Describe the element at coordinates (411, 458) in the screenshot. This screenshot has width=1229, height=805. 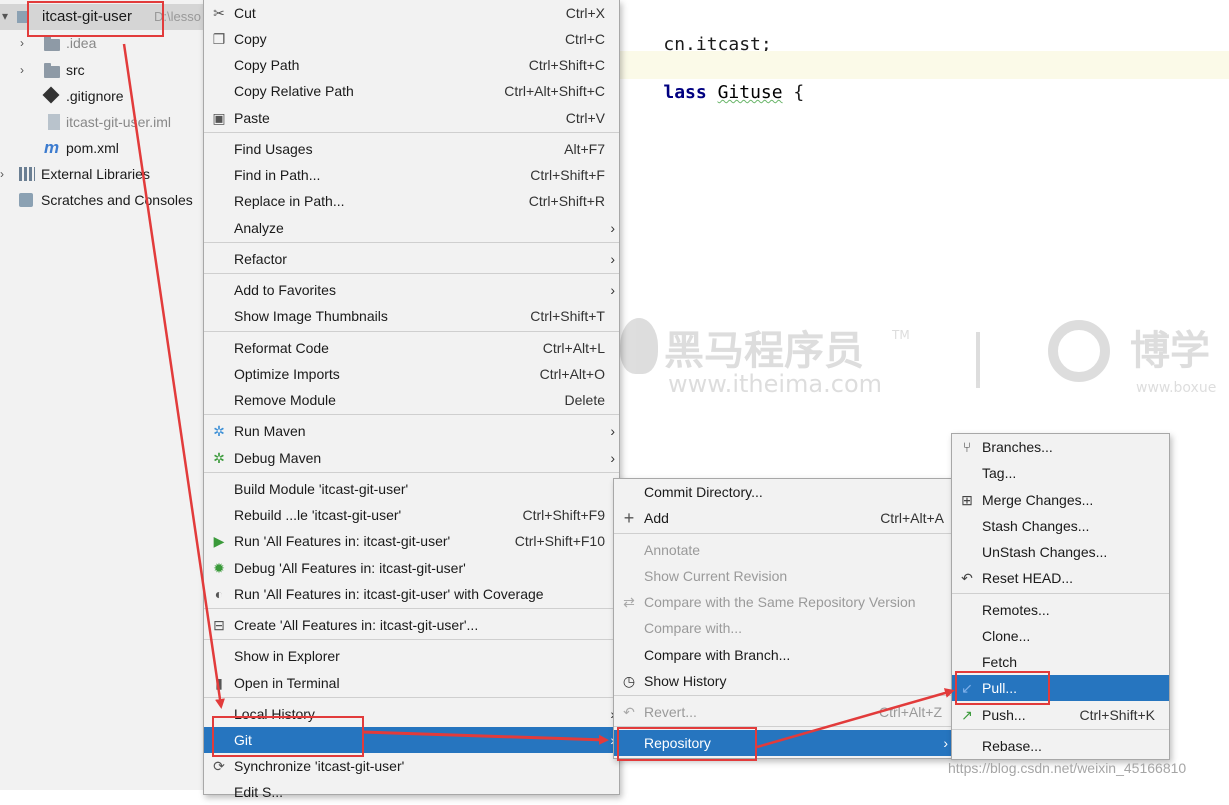
I see `menu-item-debug-maven: ✲ Debug Maven ›` at that location.